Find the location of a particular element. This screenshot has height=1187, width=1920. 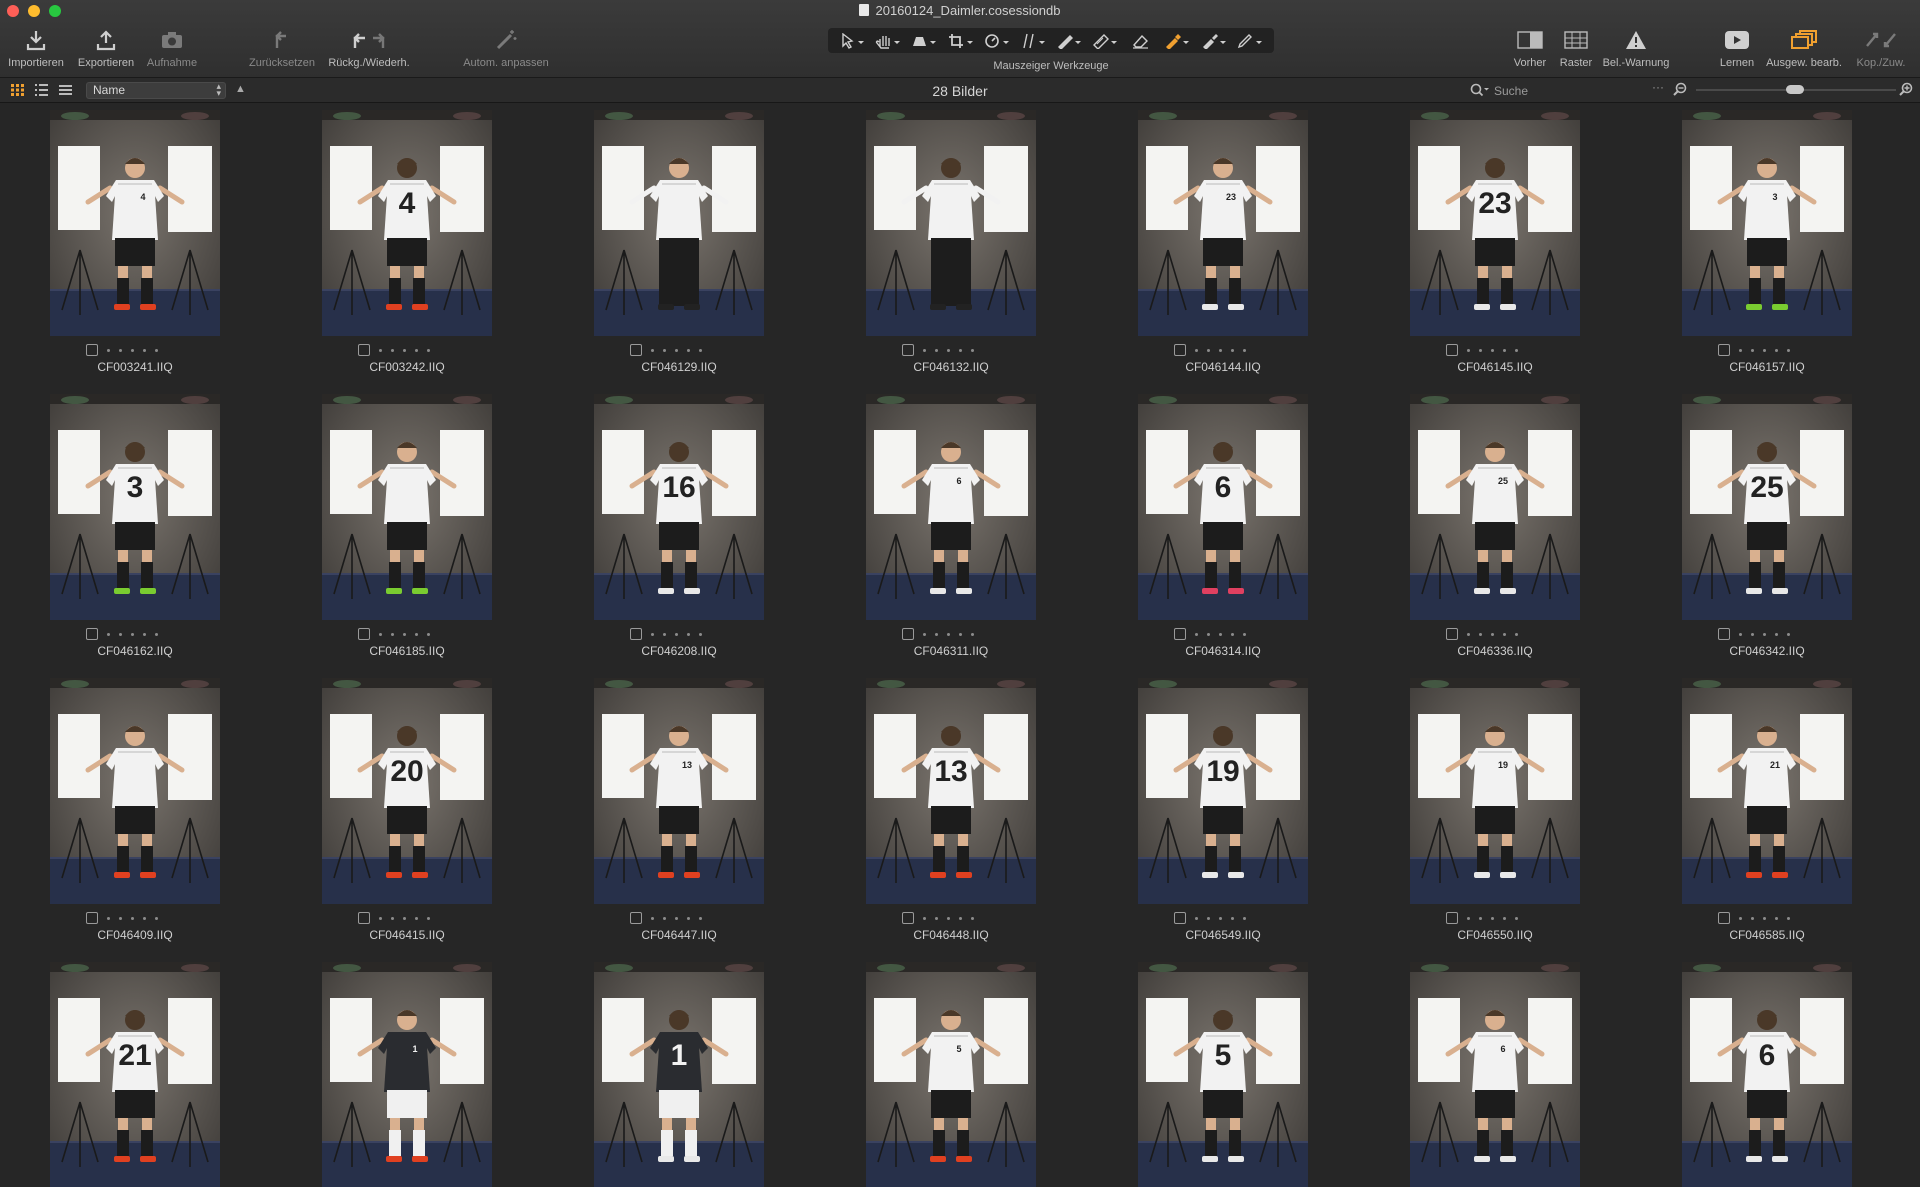

thumbnail-image: 21 is located at coordinates (1767, 791).